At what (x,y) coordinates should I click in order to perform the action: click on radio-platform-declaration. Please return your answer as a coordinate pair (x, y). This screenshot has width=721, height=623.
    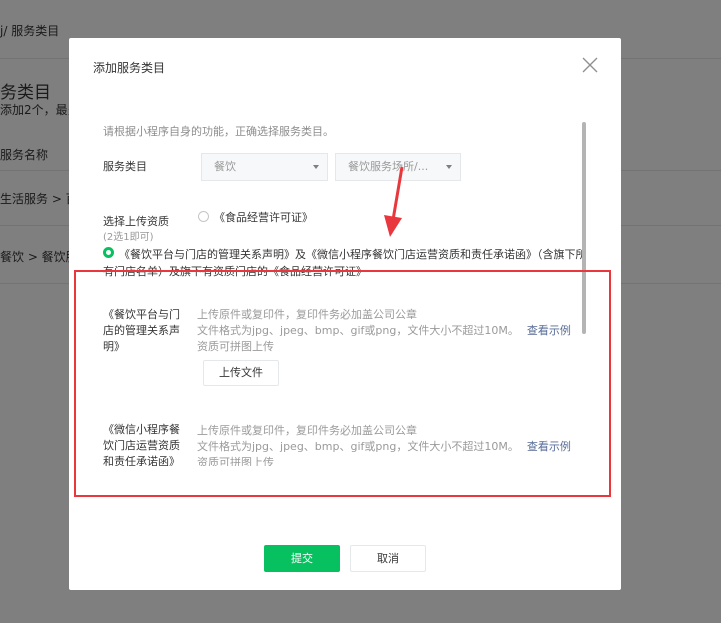
    Looking at the image, I should click on (108, 252).